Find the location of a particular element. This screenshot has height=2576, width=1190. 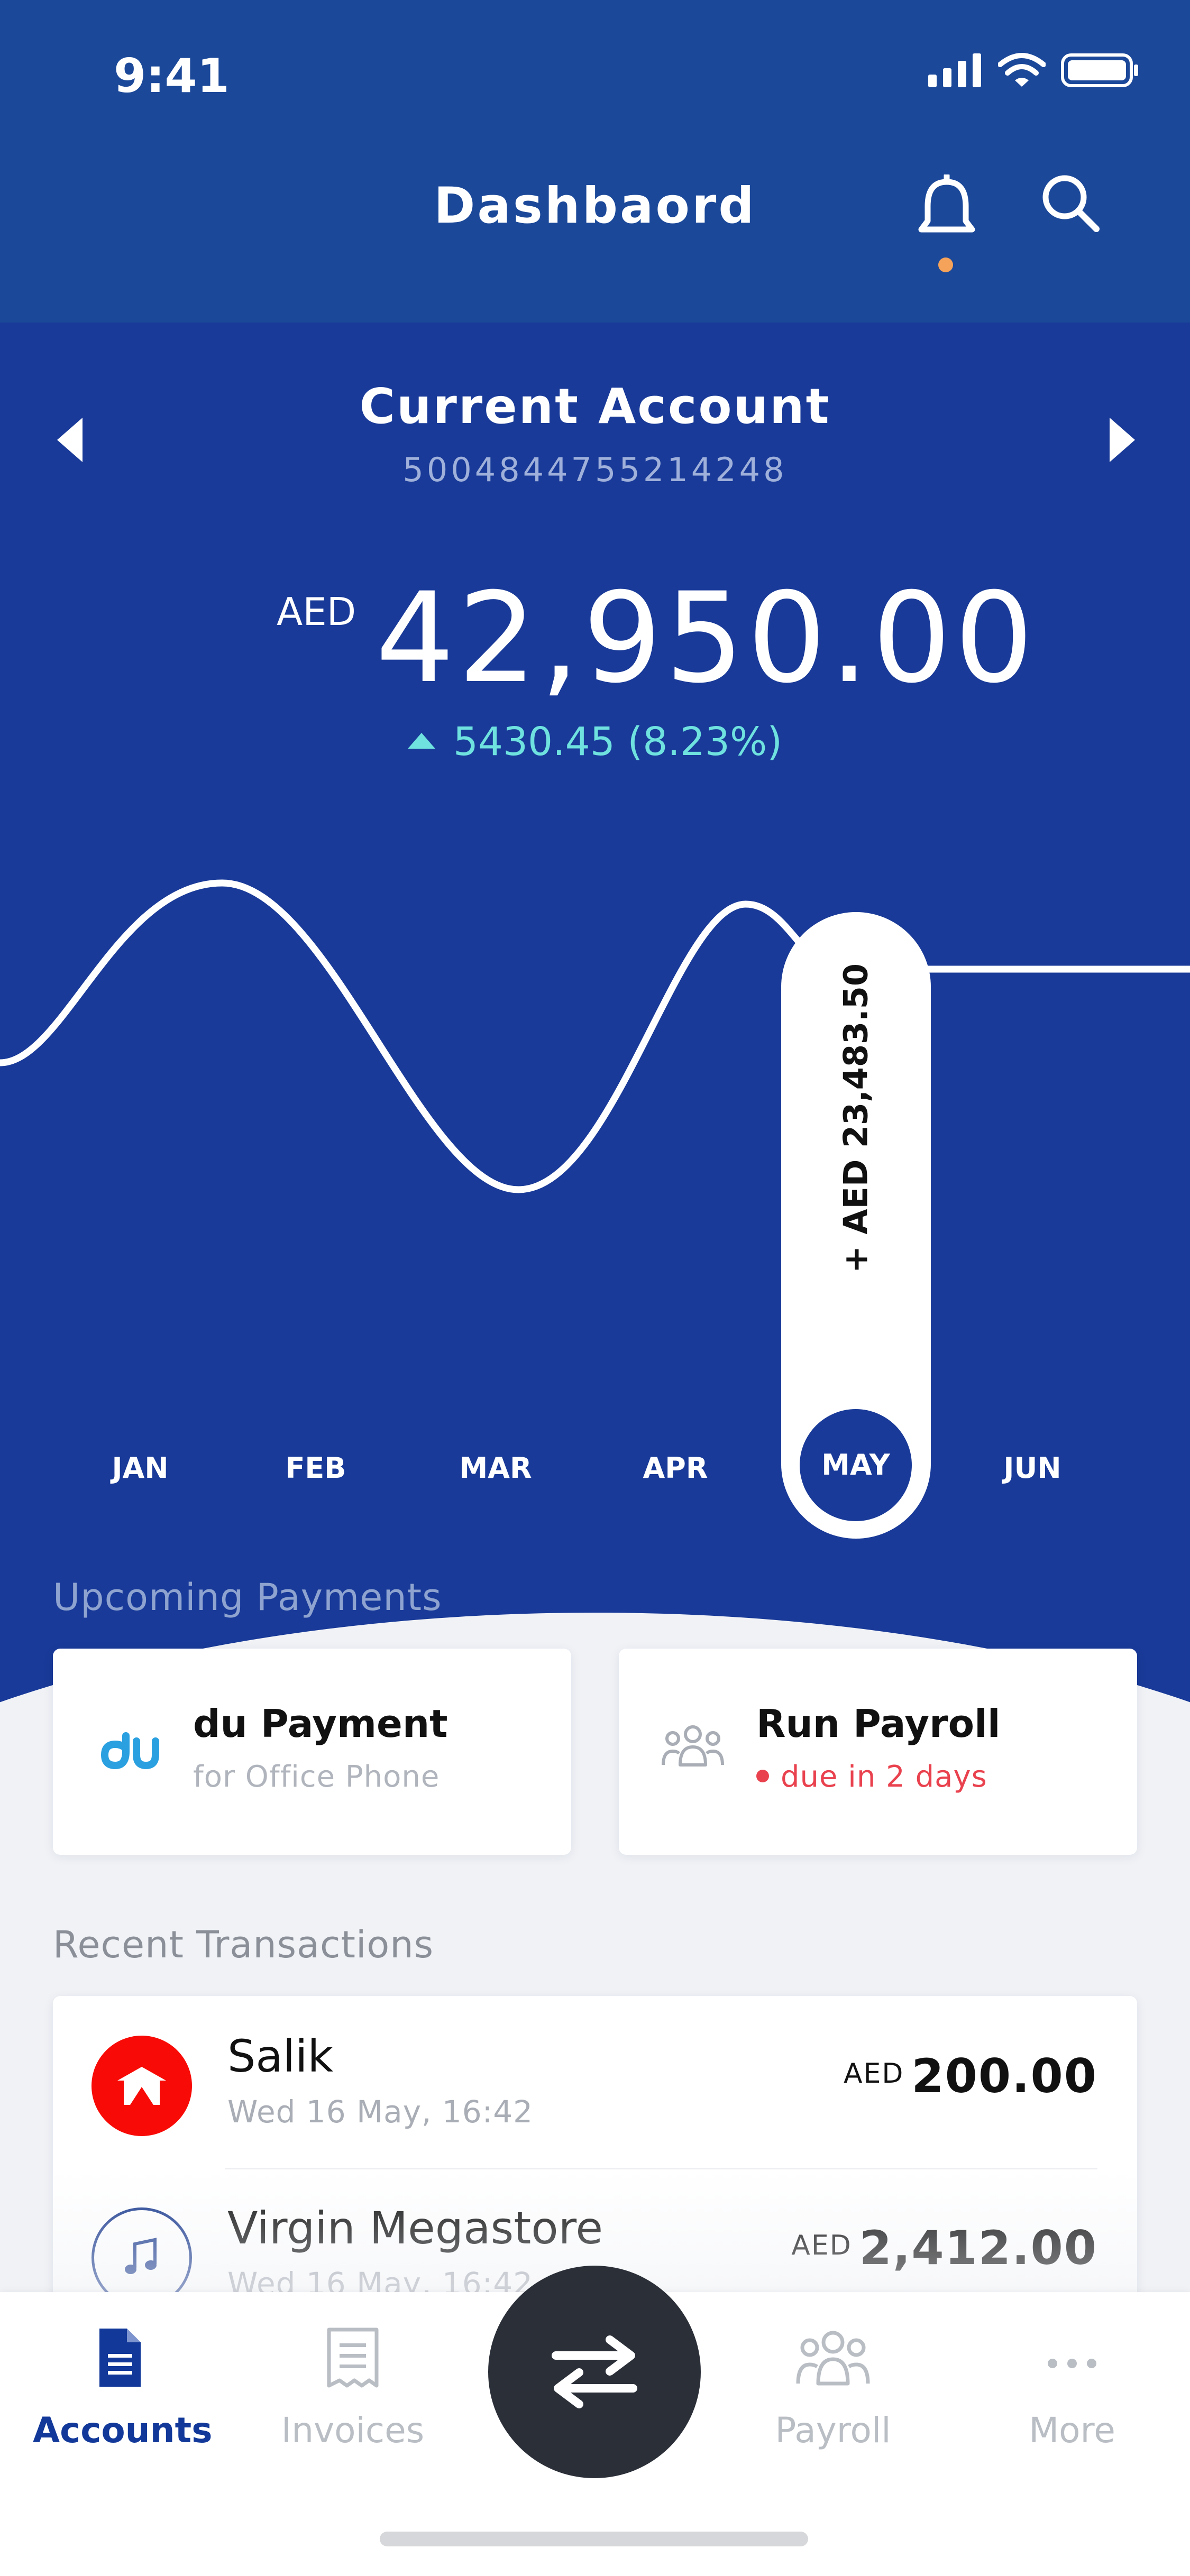

month-label-feb: FEB is located at coordinates (316, 1468).